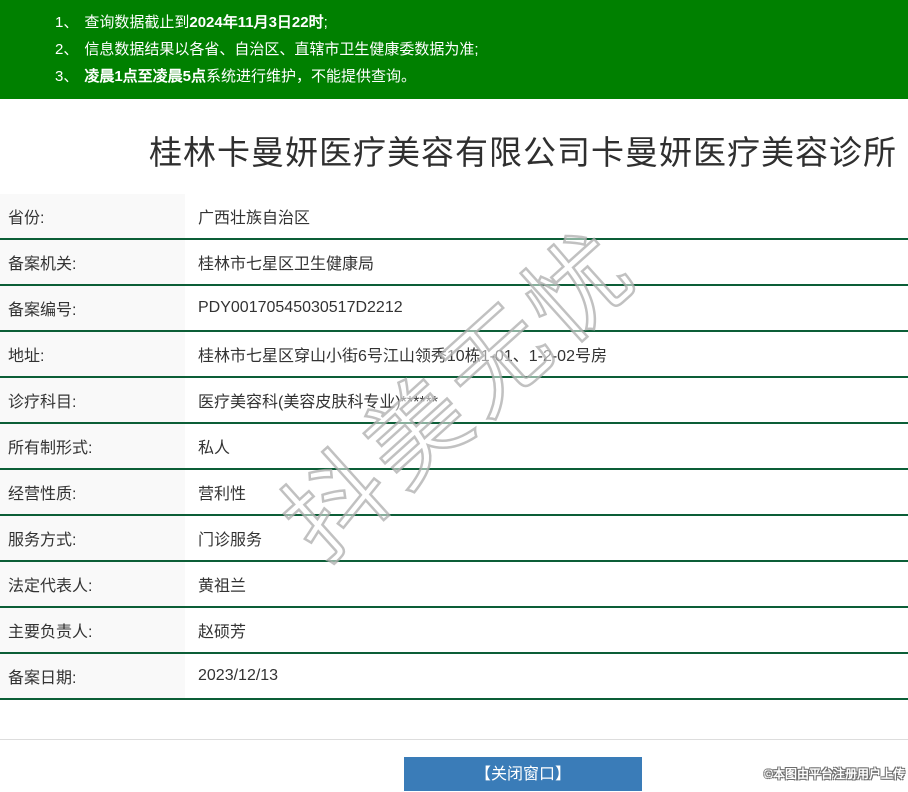 The width and height of the screenshot is (908, 792). What do you see at coordinates (92, 538) in the screenshot?
I see `row-label: 服务方式:` at bounding box center [92, 538].